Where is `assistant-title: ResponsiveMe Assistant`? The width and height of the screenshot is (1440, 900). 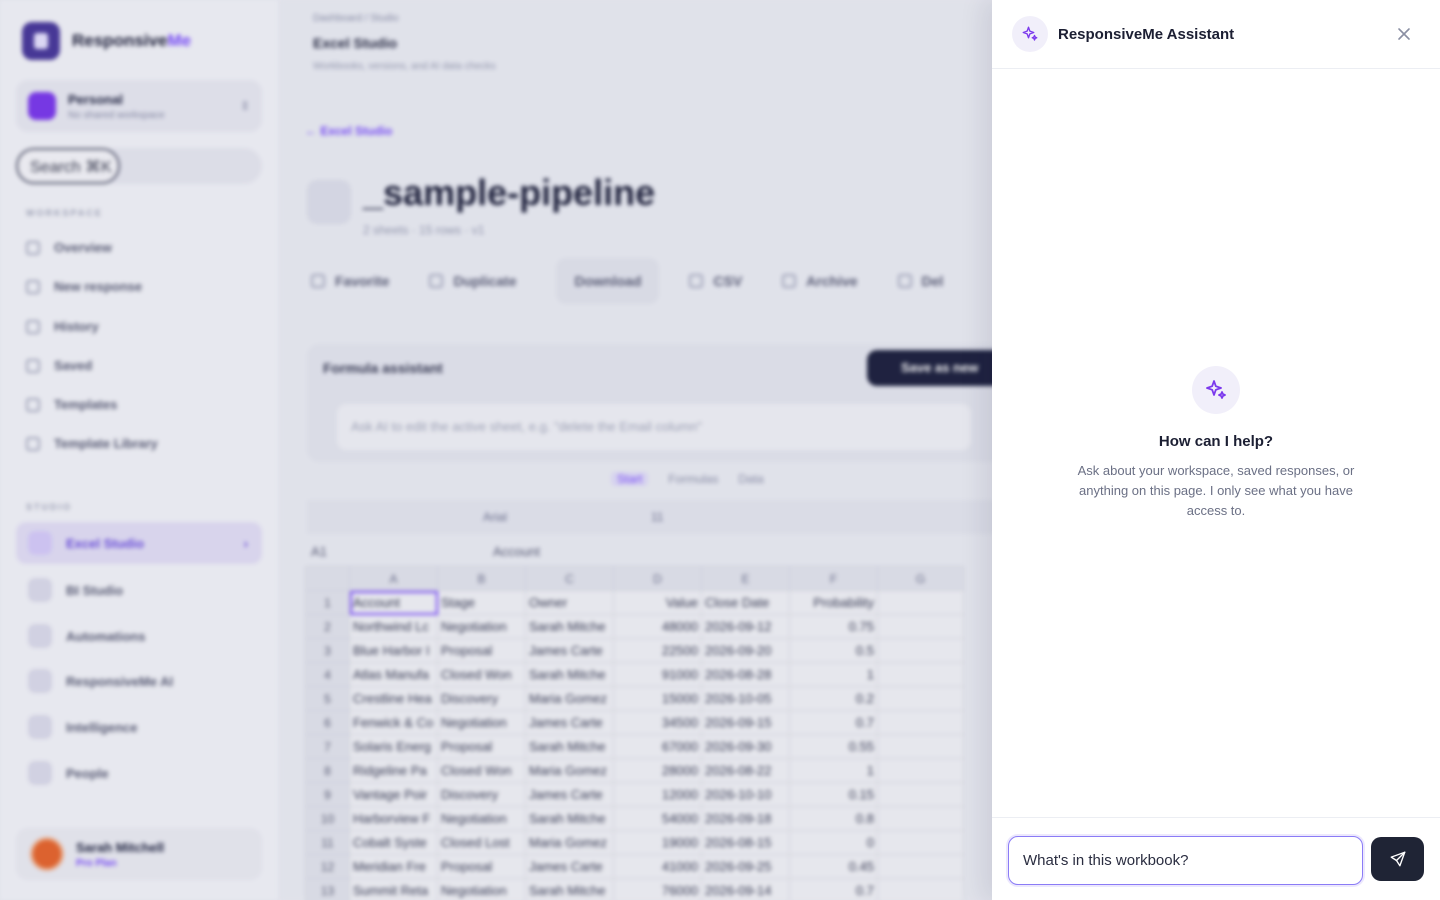
assistant-title: ResponsiveMe Assistant is located at coordinates (1146, 34).